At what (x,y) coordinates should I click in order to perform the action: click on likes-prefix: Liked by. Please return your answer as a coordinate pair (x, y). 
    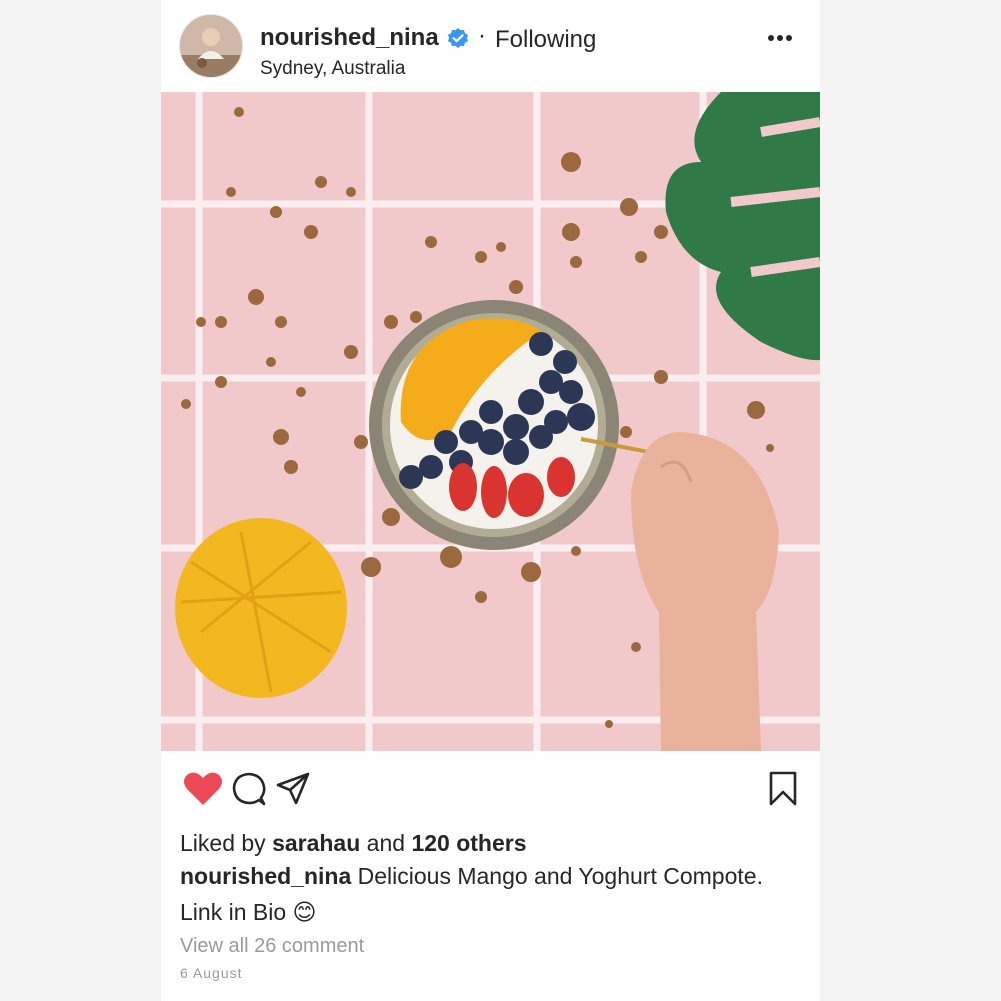
    Looking at the image, I should click on (226, 843).